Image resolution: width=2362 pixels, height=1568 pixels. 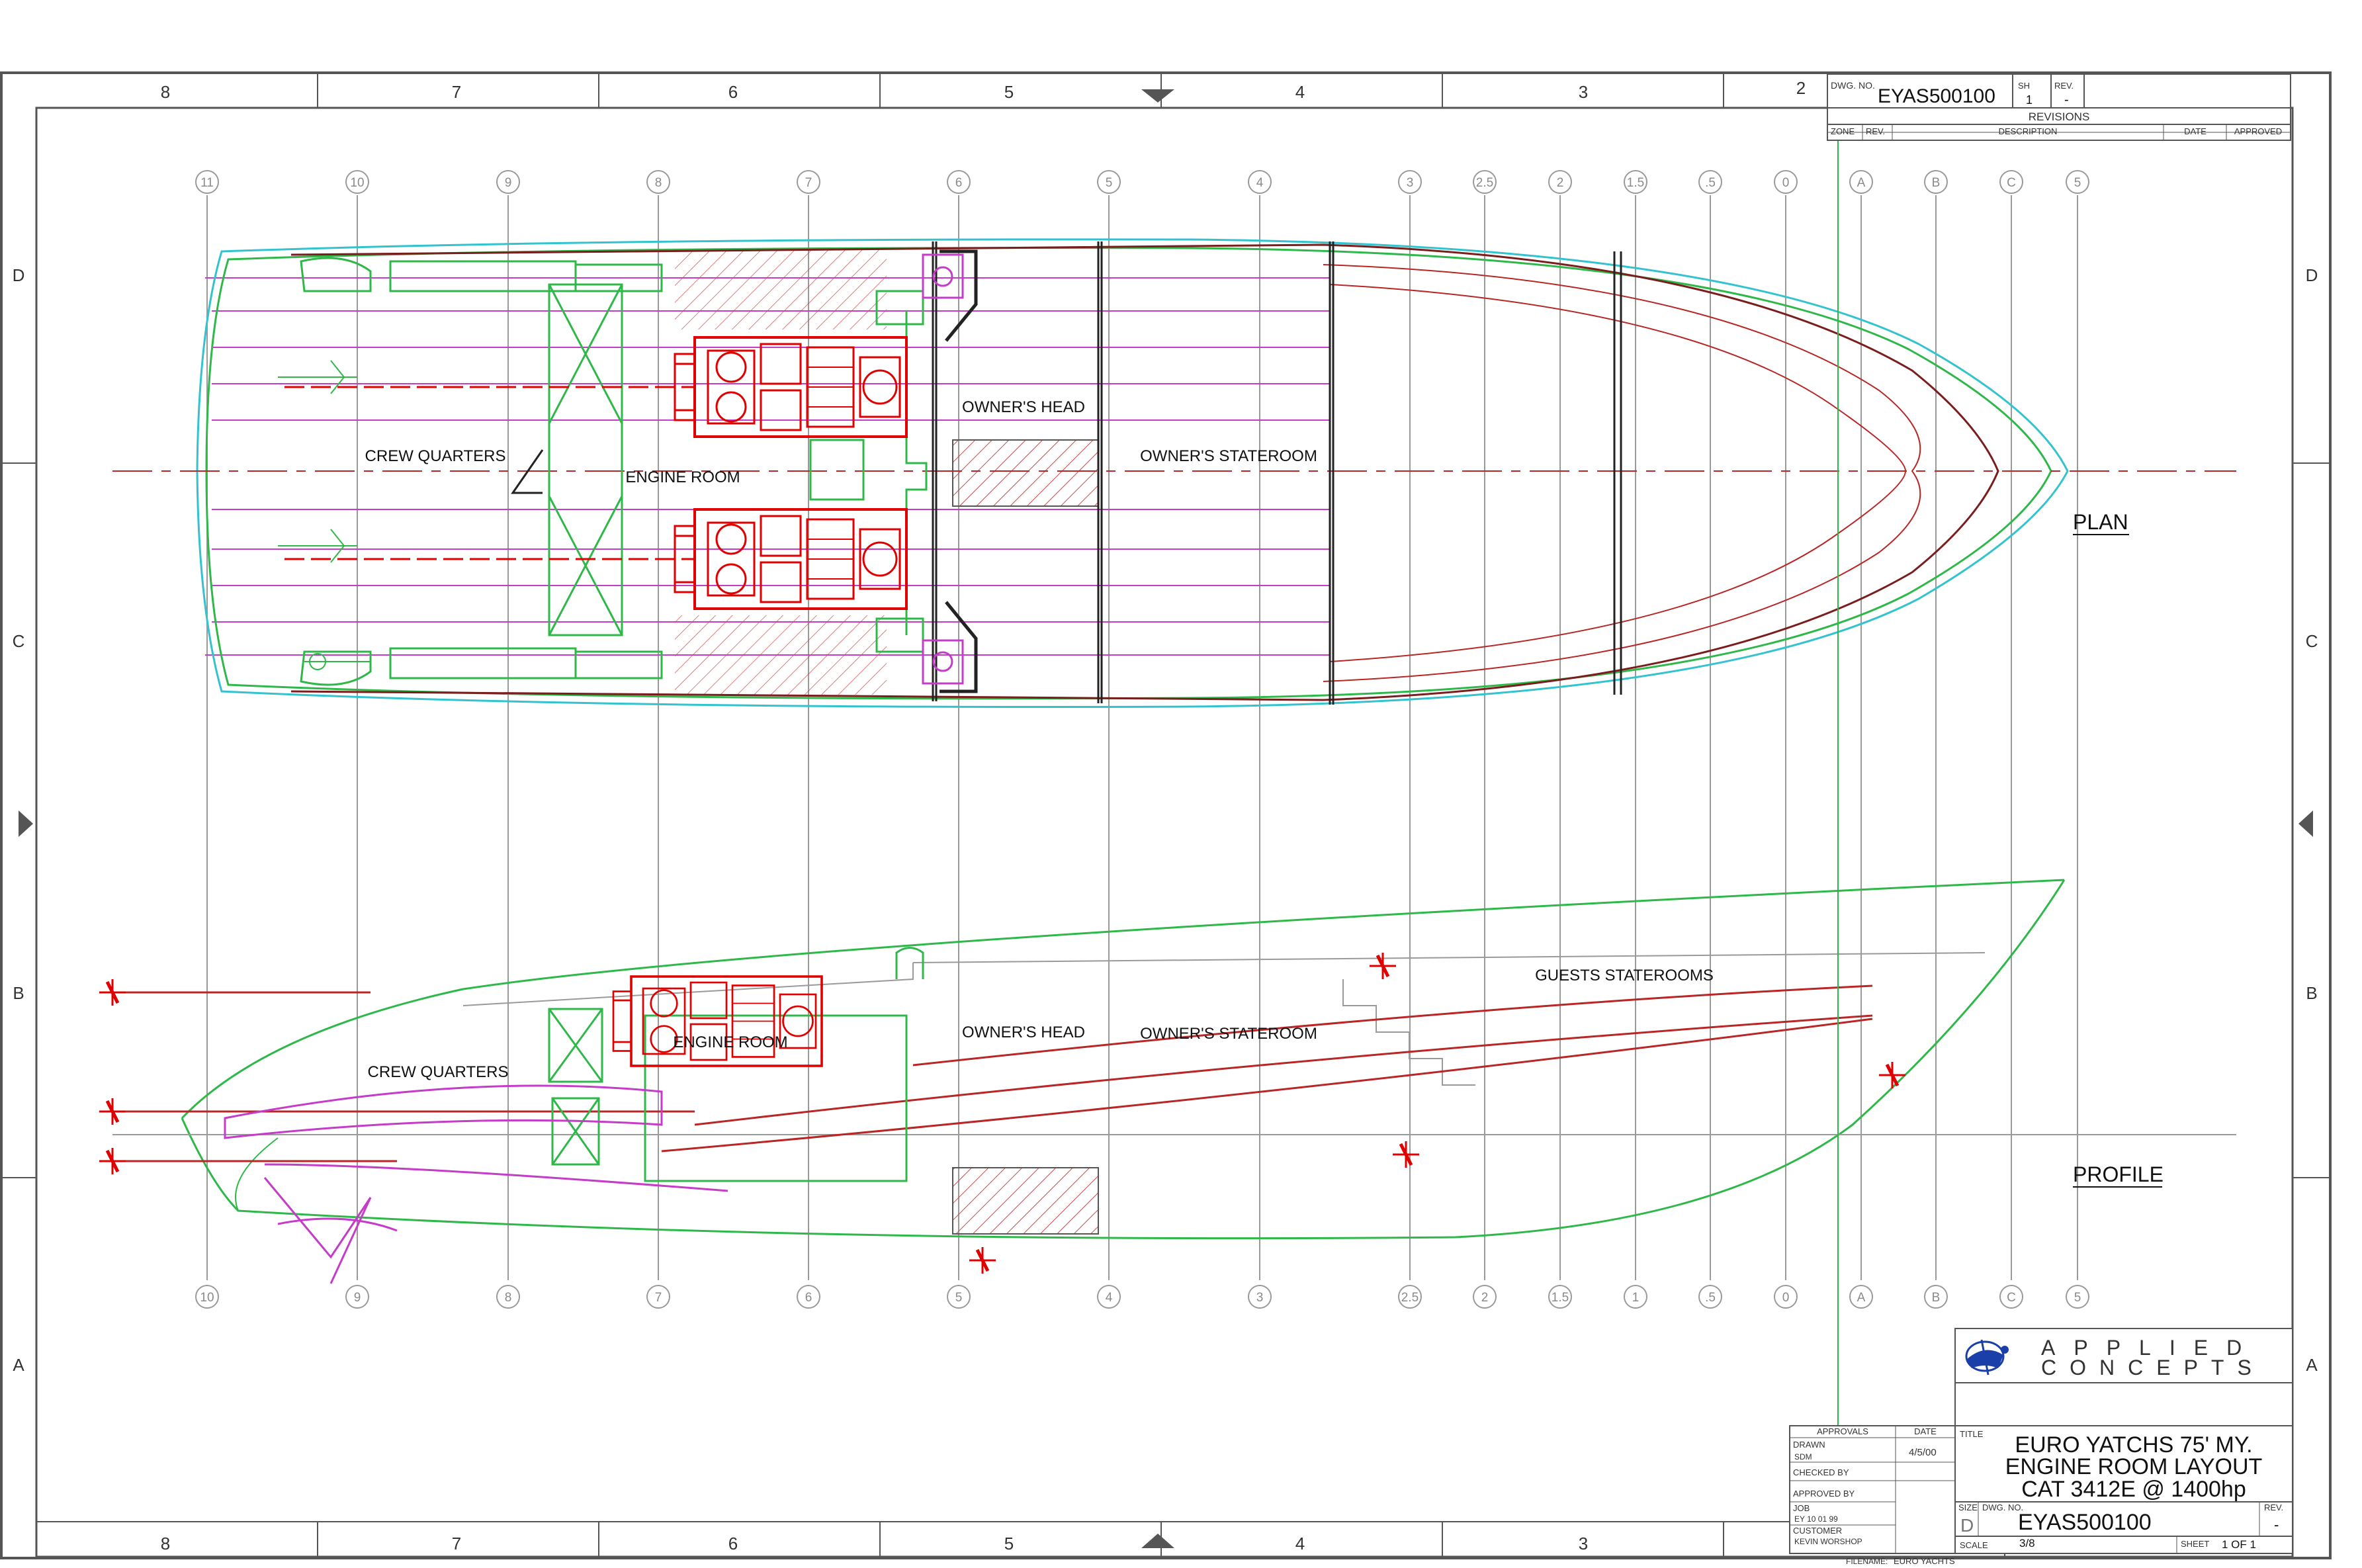 I want to click on profile-room-engine-room: ENGINE ROOM, so click(x=730, y=1042).